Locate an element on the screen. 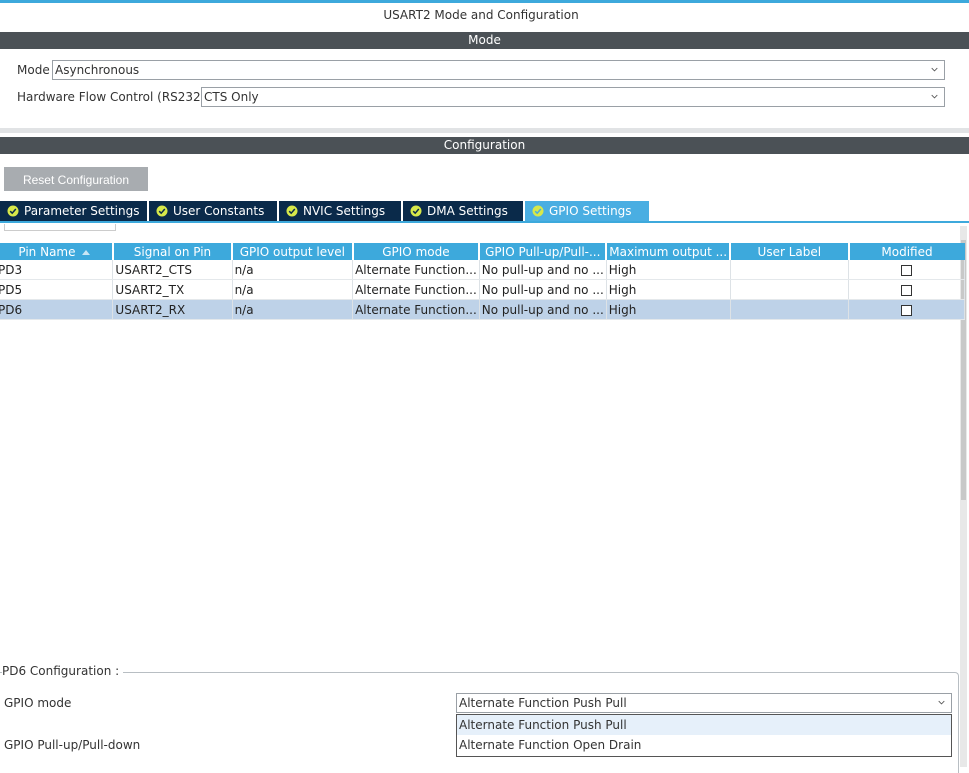  mode-label: Mode is located at coordinates (33, 70).